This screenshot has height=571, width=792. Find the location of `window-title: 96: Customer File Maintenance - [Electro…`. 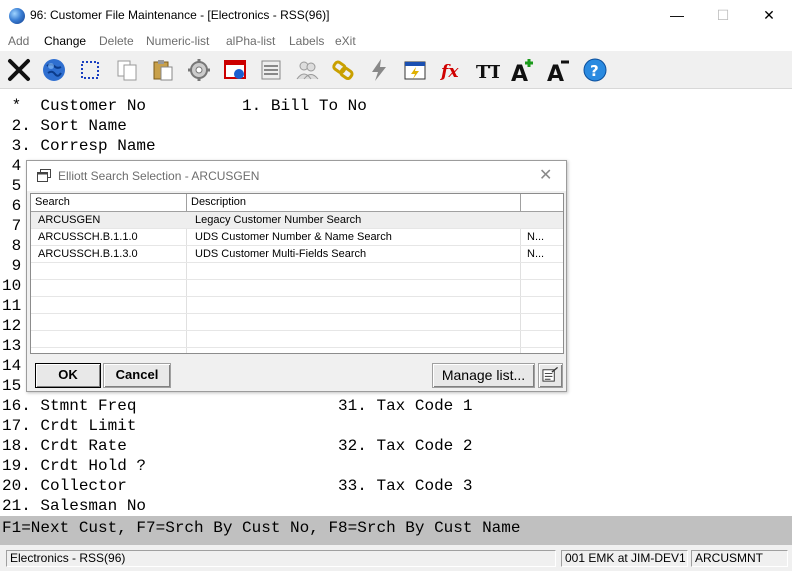

window-title: 96: Customer File Maintenance - [Electro… is located at coordinates (180, 15).